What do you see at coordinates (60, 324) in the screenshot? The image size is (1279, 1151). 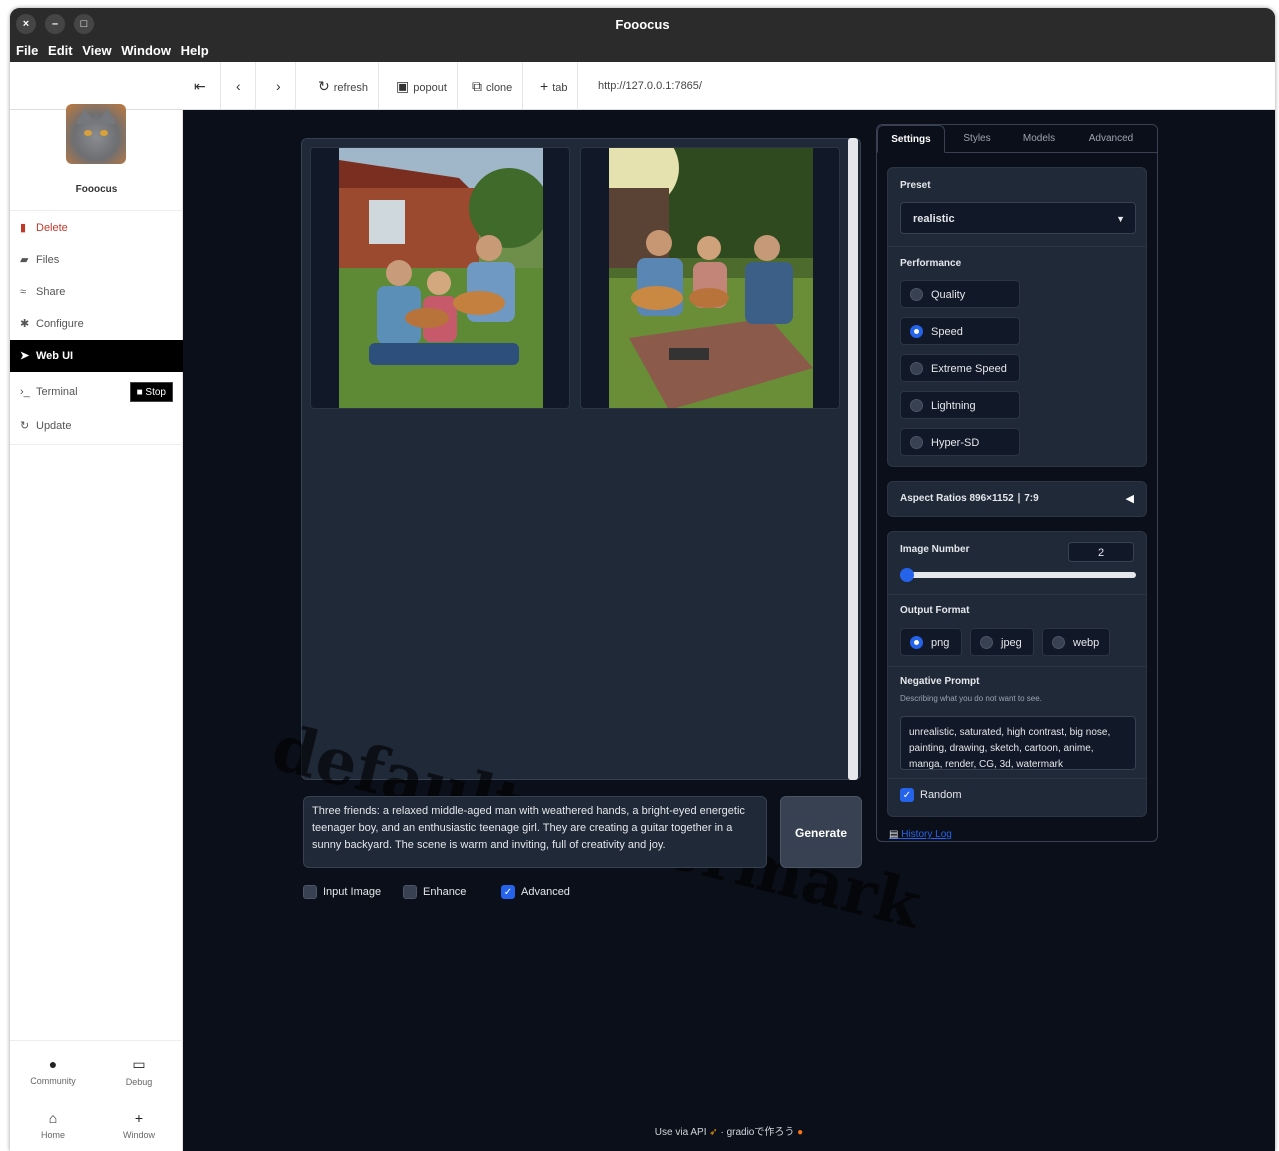 I see `sidebar-item-label: Configure` at bounding box center [60, 324].